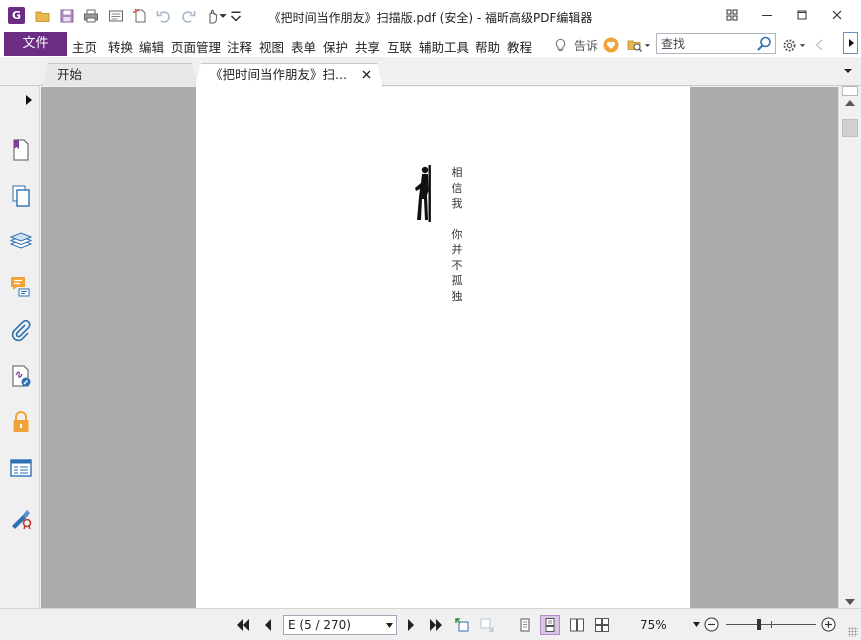 Image resolution: width=861 pixels, height=640 pixels. Describe the element at coordinates (819, 45) in the screenshot. I see `scroll-left-icon` at that location.